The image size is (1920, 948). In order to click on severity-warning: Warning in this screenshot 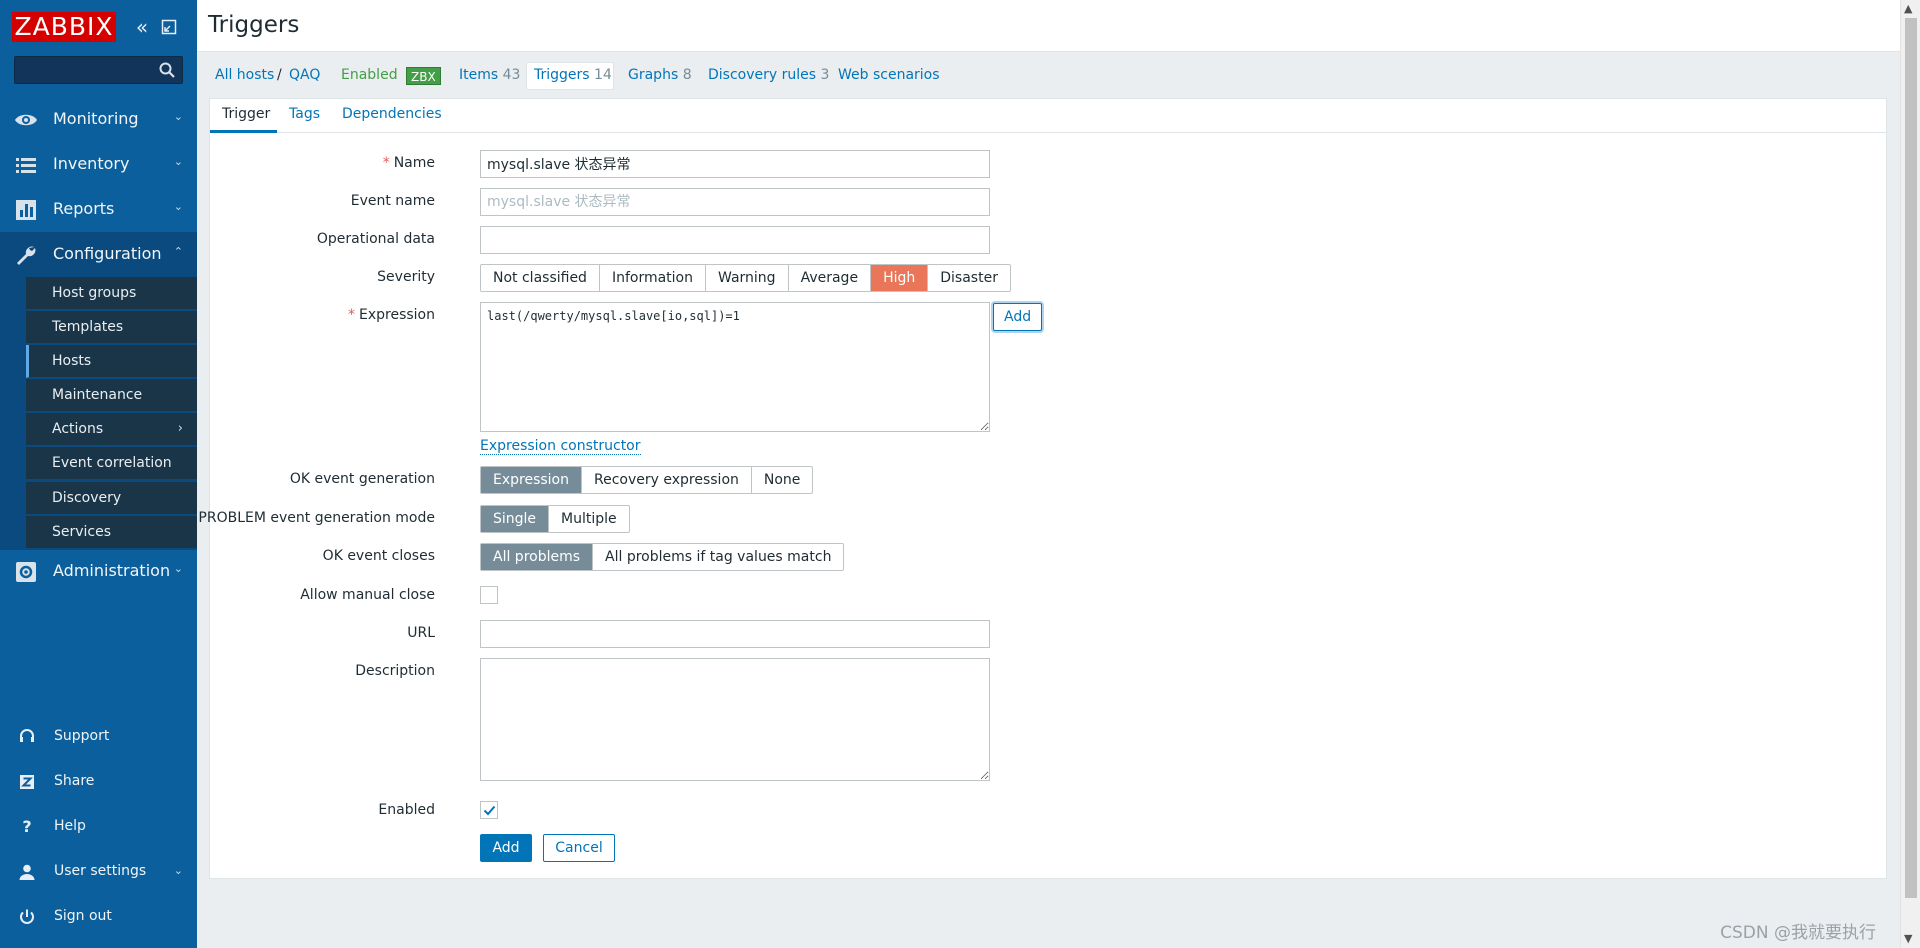, I will do `click(747, 278)`.